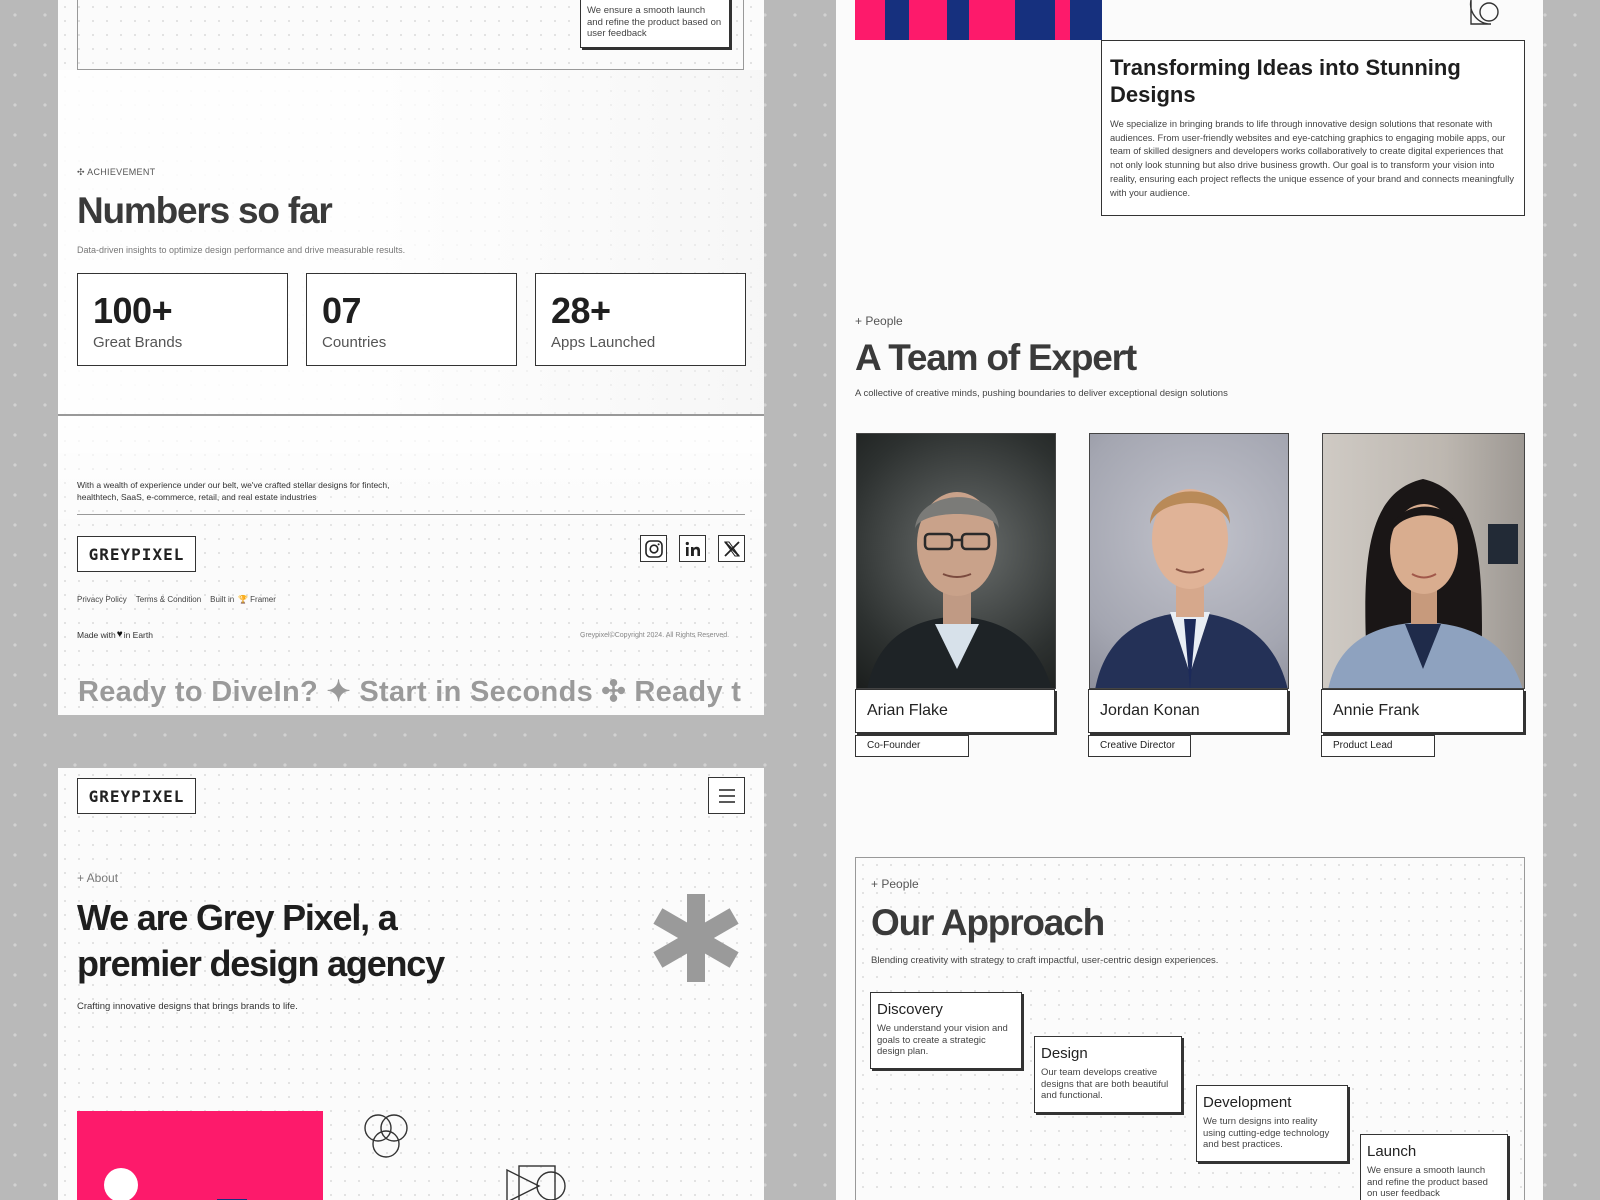  I want to click on step-title: Development, so click(1247, 1102).